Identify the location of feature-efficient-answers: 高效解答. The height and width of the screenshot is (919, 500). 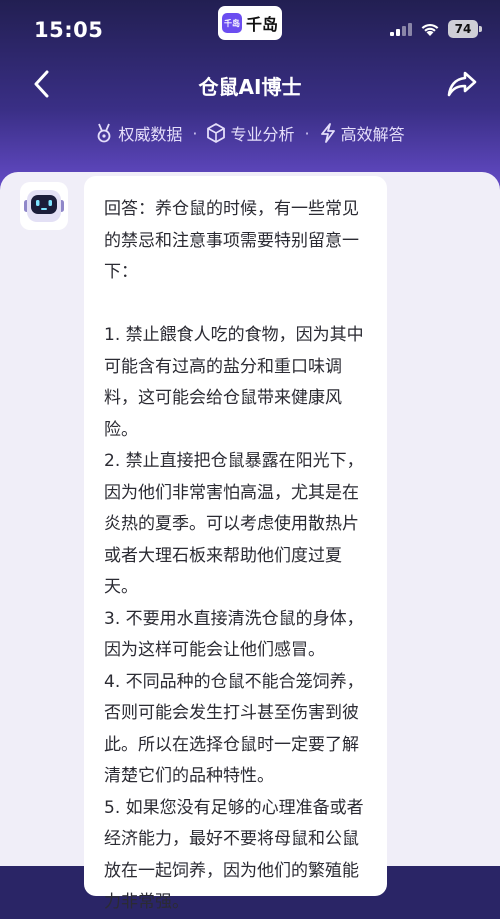
(362, 133).